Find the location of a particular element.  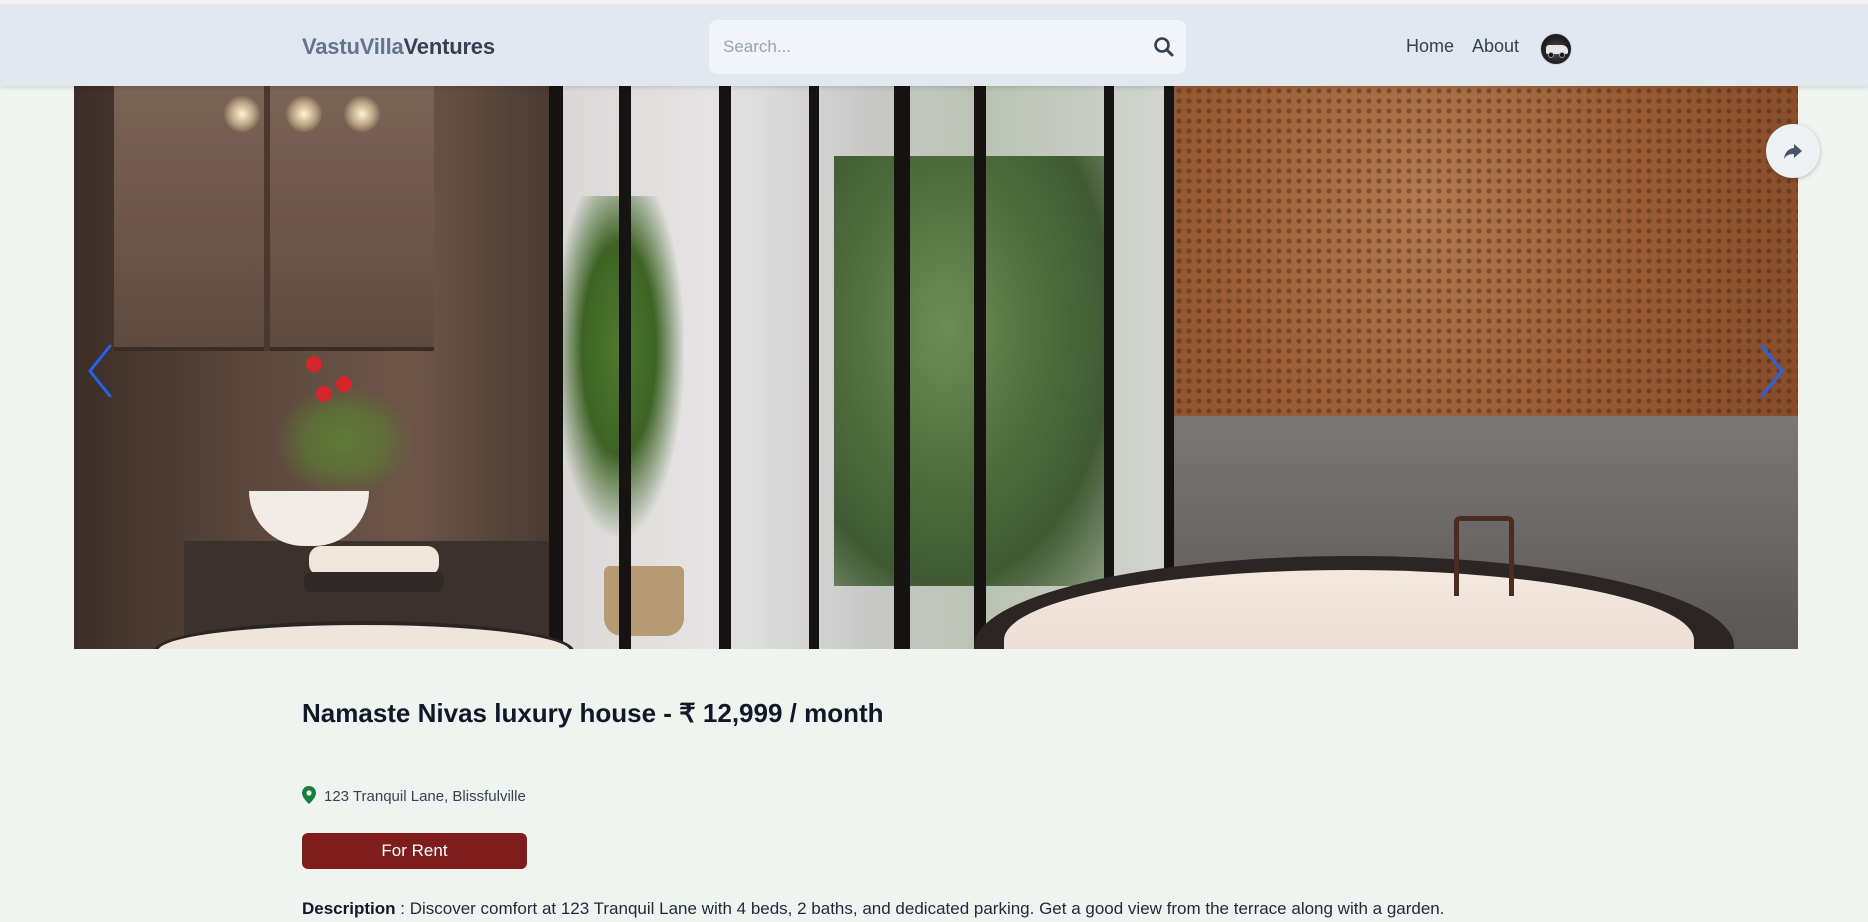

navbar: VastuVillaVentures Home About is located at coordinates (934, 45).